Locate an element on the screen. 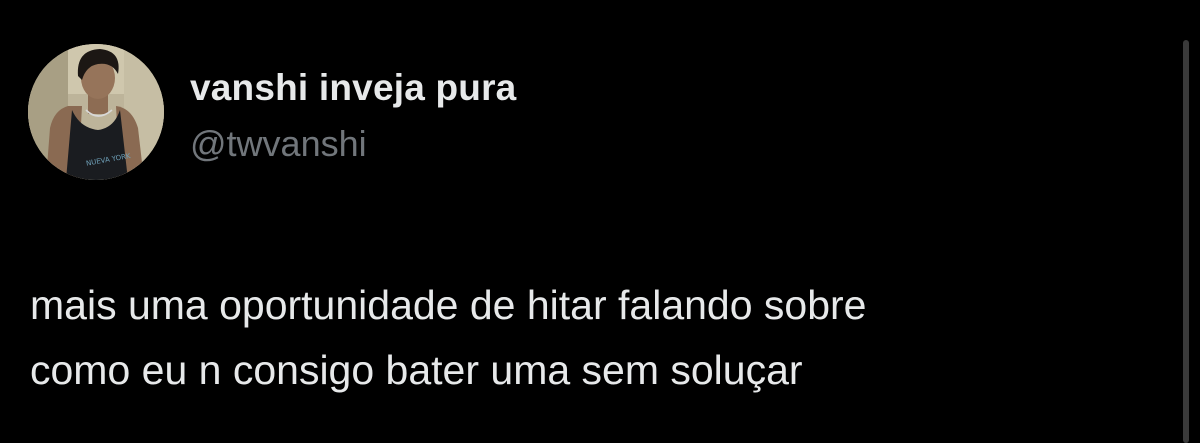 This screenshot has width=1200, height=443. user-handle: @twvanshi is located at coordinates (278, 144).